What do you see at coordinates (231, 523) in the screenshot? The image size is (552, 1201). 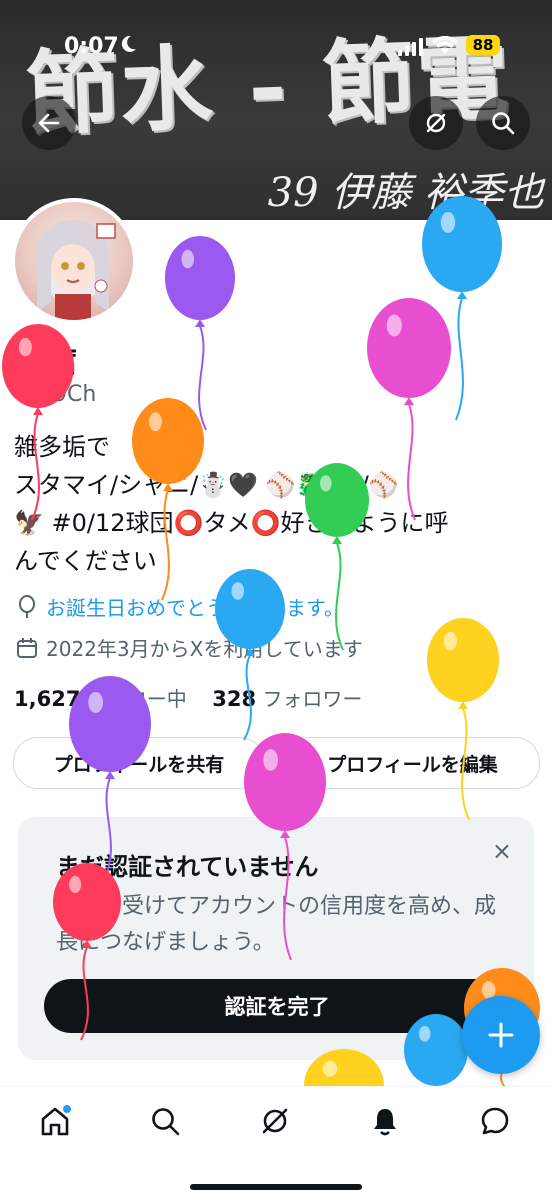 I see `bio-line: 🦅 #0/12球団⭕タメ⭕好きなように呼` at bounding box center [231, 523].